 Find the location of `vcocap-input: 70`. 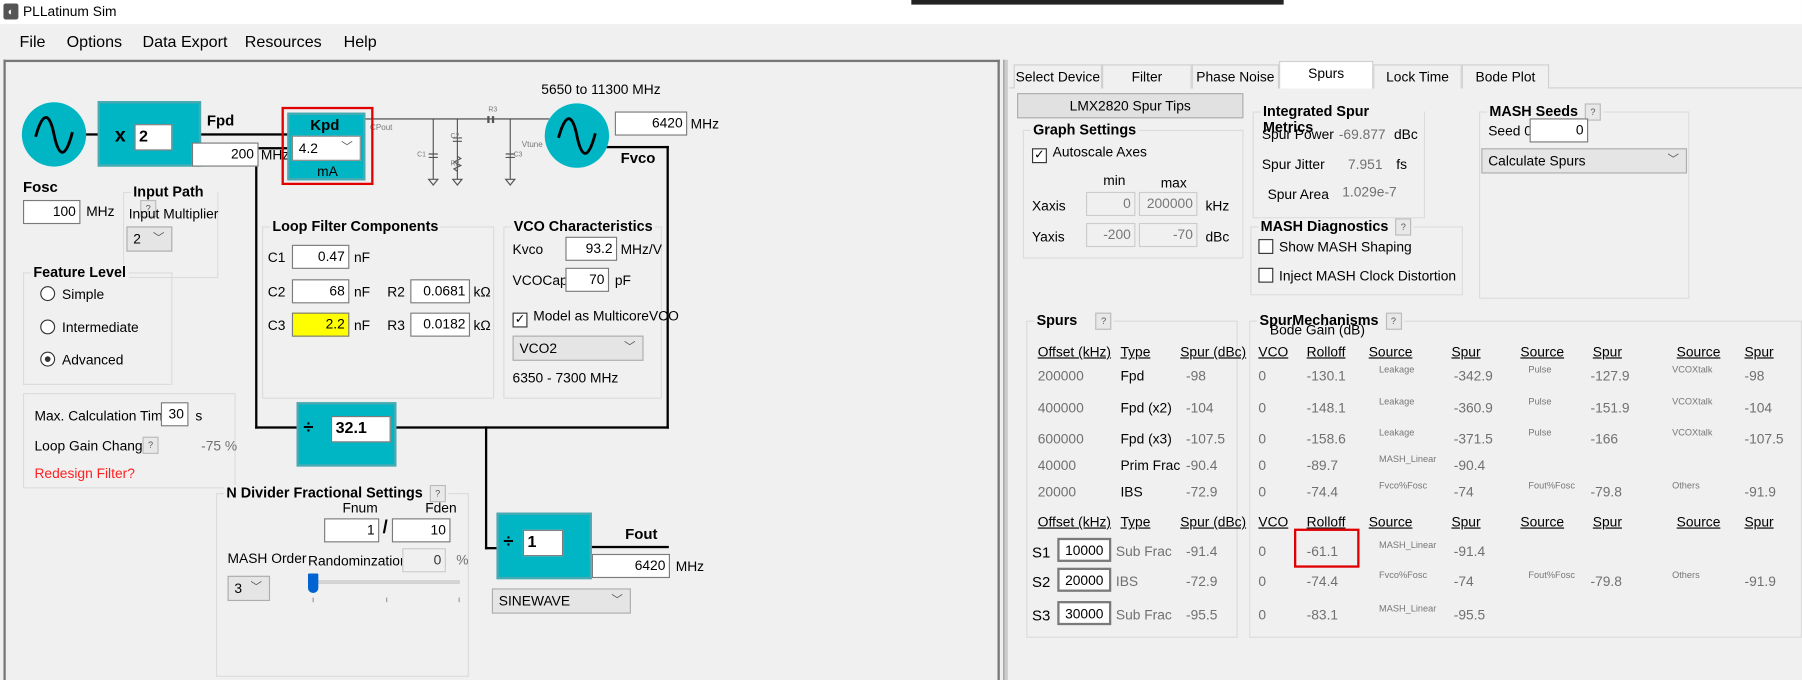

vcocap-input: 70 is located at coordinates (587, 279).